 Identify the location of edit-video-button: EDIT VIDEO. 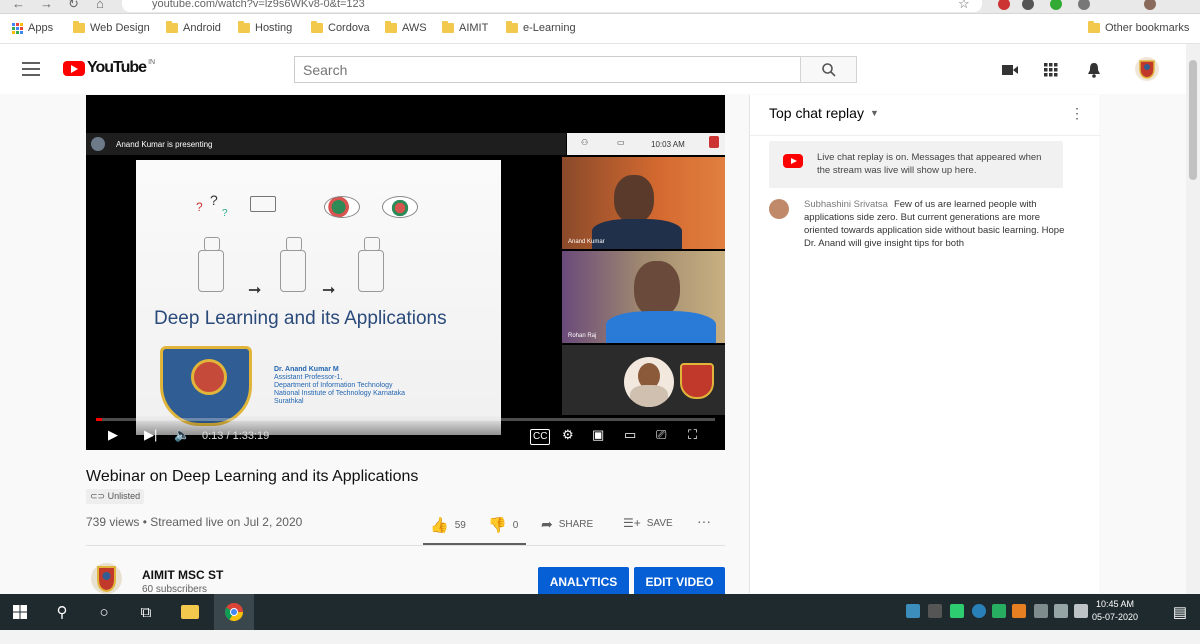
(679, 581).